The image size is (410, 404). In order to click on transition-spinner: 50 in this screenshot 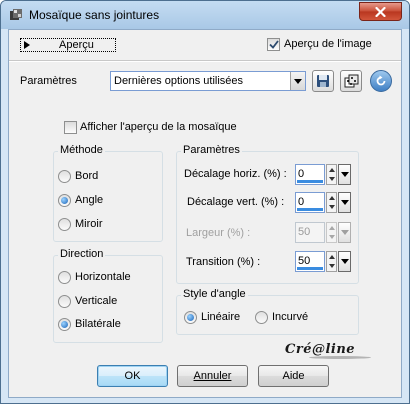, I will do `click(323, 261)`.